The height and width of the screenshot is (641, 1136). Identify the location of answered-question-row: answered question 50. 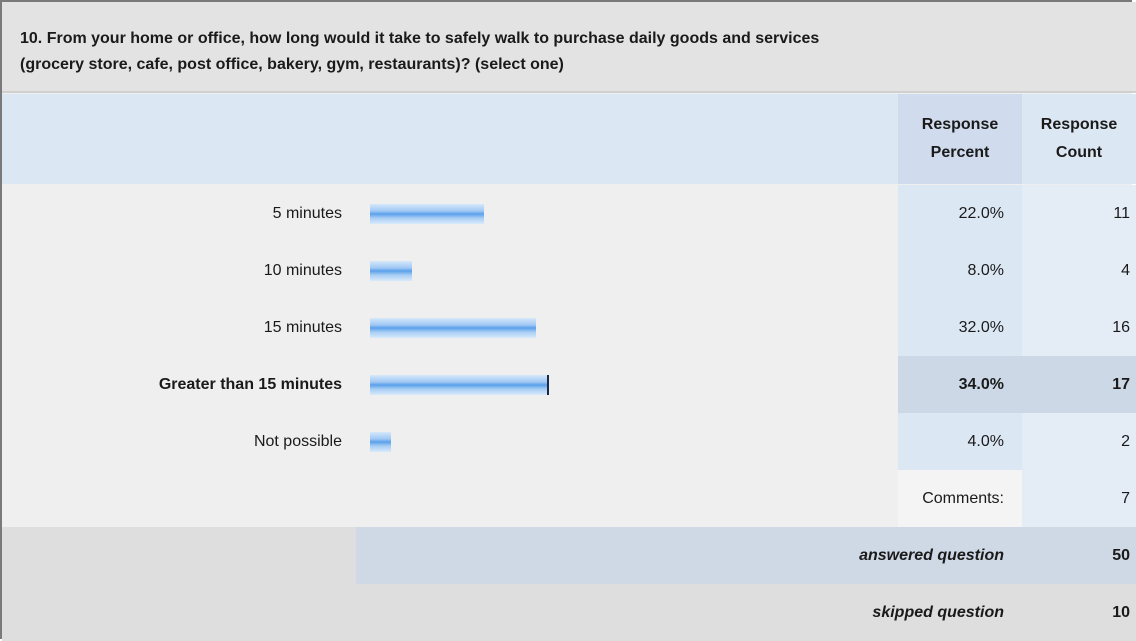
(569, 555).